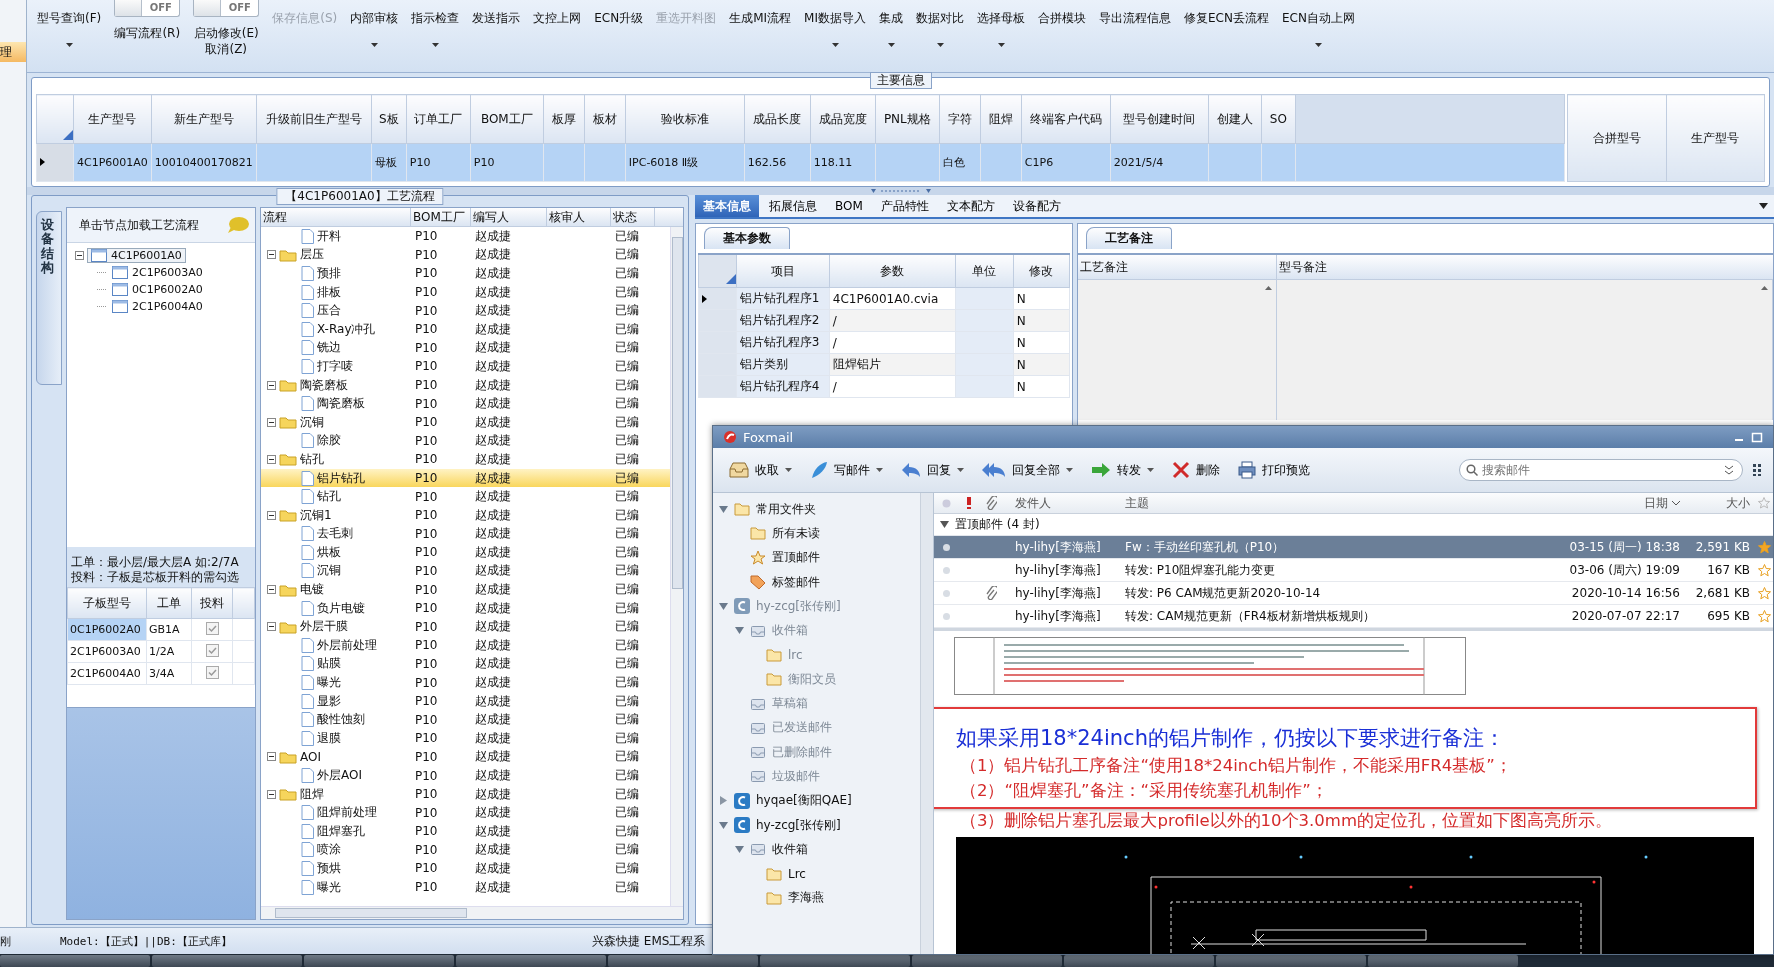 Image resolution: width=1774 pixels, height=967 pixels. I want to click on table-row: 负片电镀 P10 赵成捷 已编, so click(465, 608).